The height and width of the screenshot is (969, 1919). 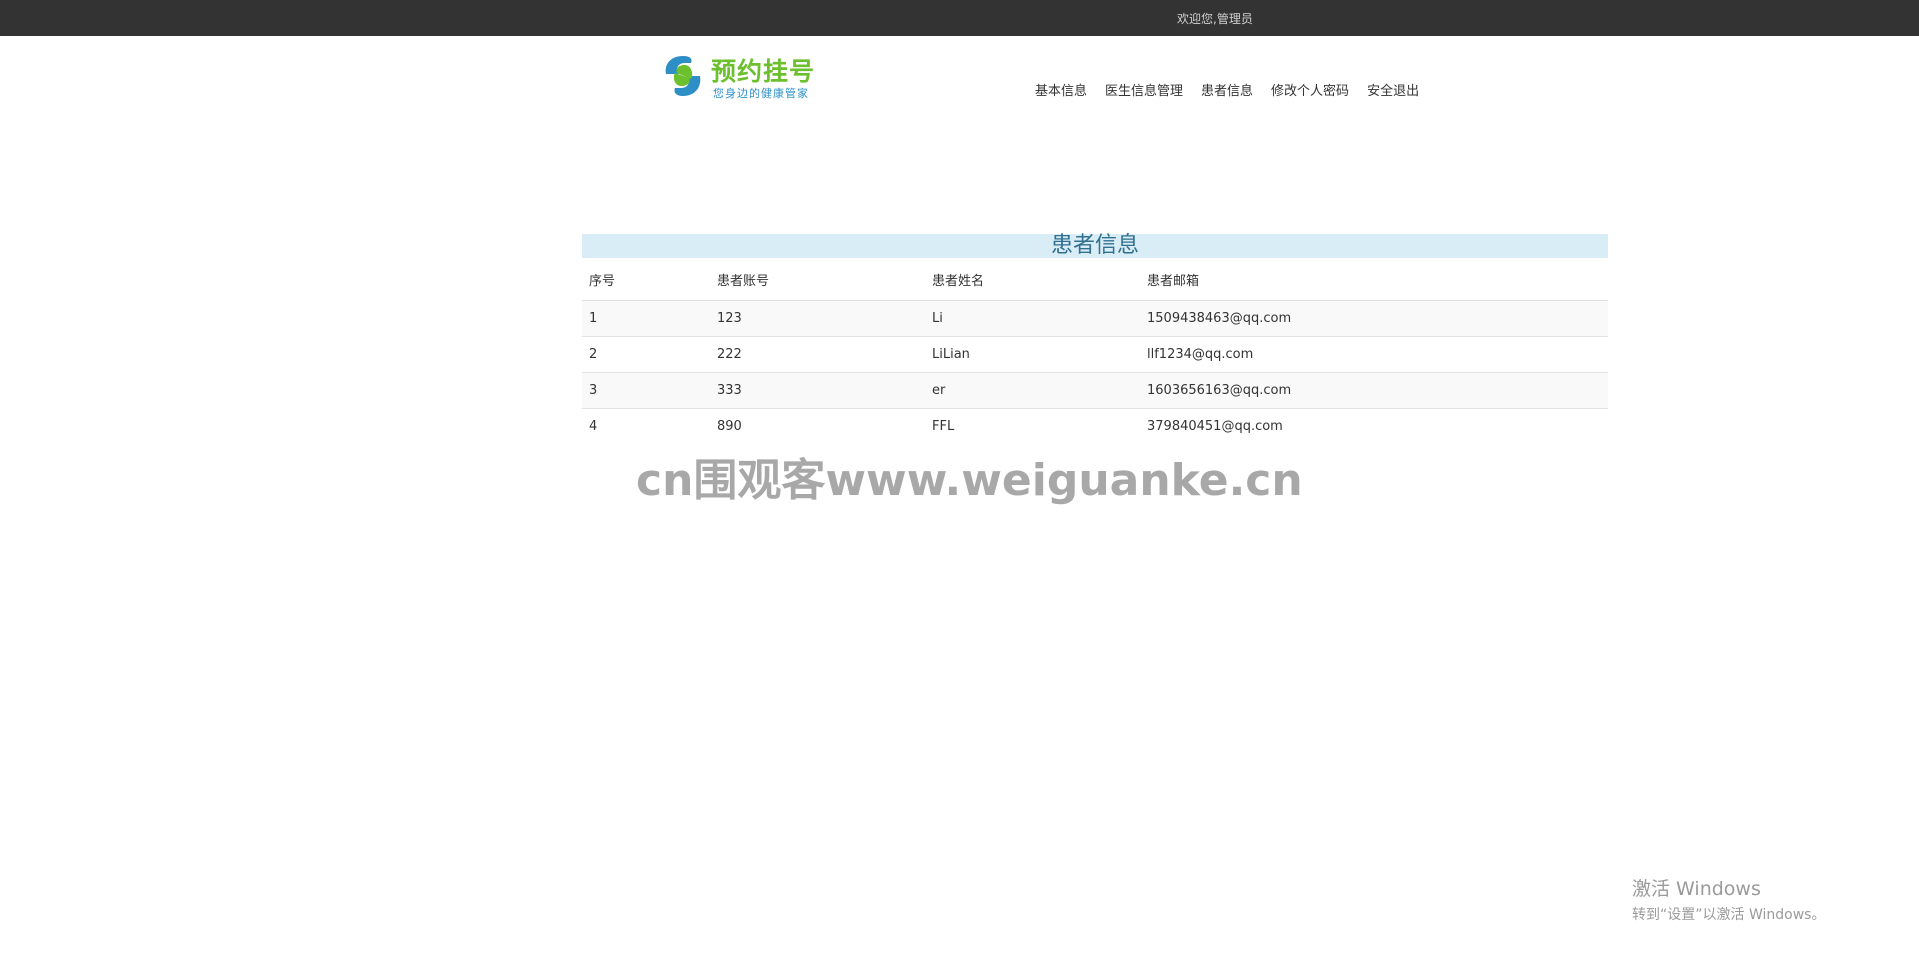 I want to click on col-header-name: 患者姓名, so click(x=1032, y=279).